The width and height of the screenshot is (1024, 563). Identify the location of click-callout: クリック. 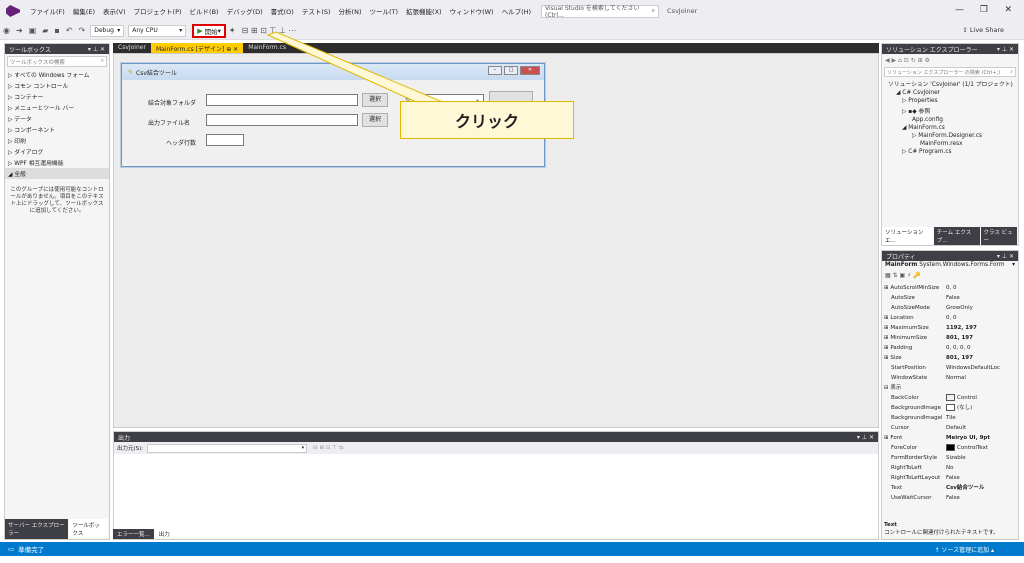
(487, 120).